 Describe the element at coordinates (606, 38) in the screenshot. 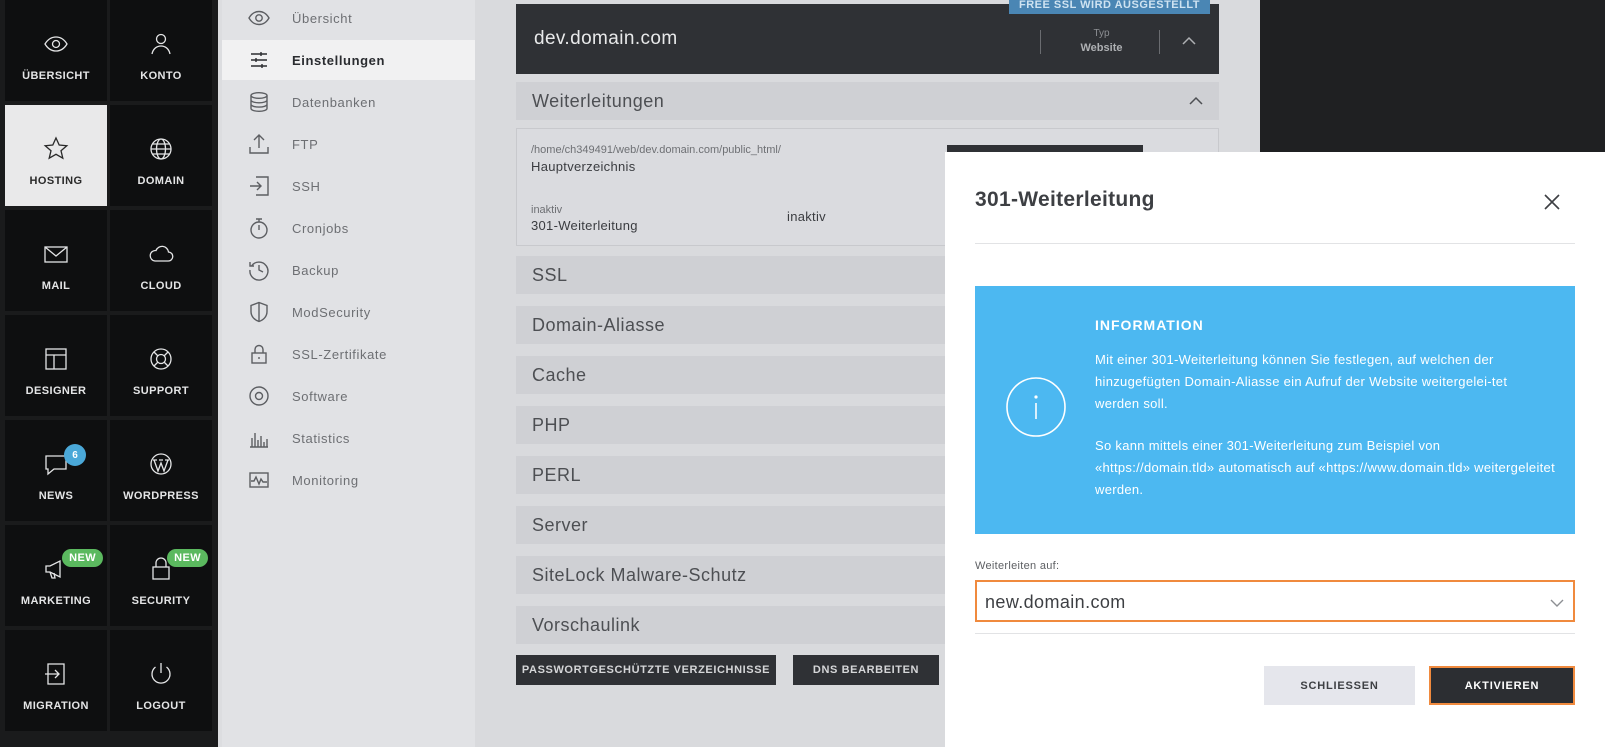

I see `domain-name: dev.domain.com` at that location.